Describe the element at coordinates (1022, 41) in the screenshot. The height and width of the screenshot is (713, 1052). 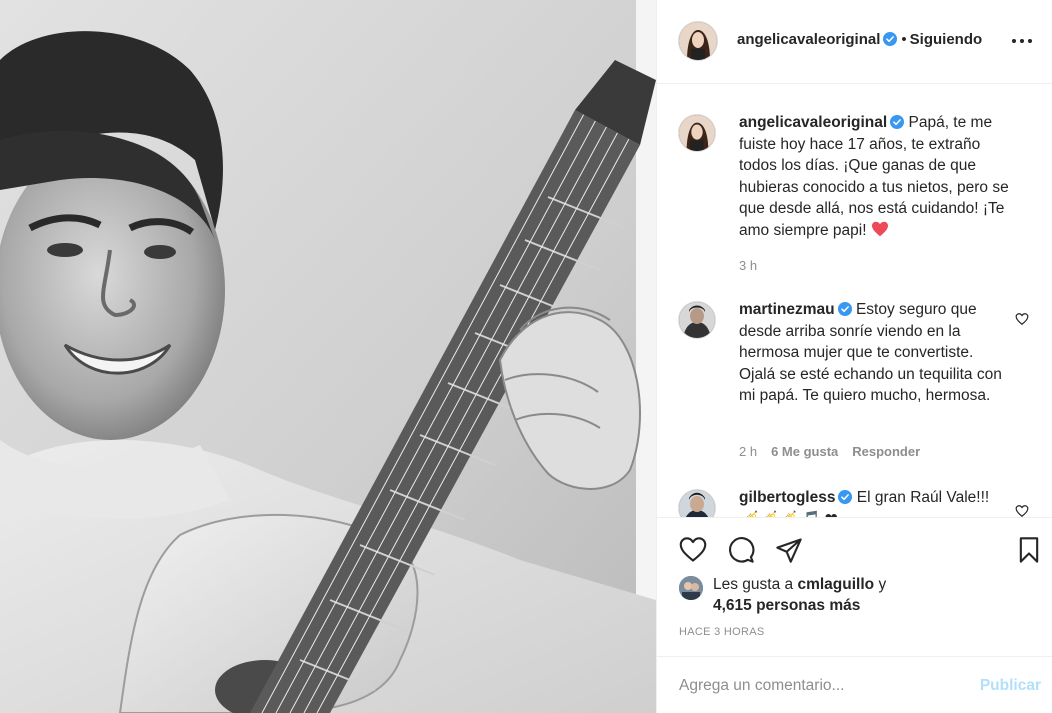
I see `more-options-icon` at that location.